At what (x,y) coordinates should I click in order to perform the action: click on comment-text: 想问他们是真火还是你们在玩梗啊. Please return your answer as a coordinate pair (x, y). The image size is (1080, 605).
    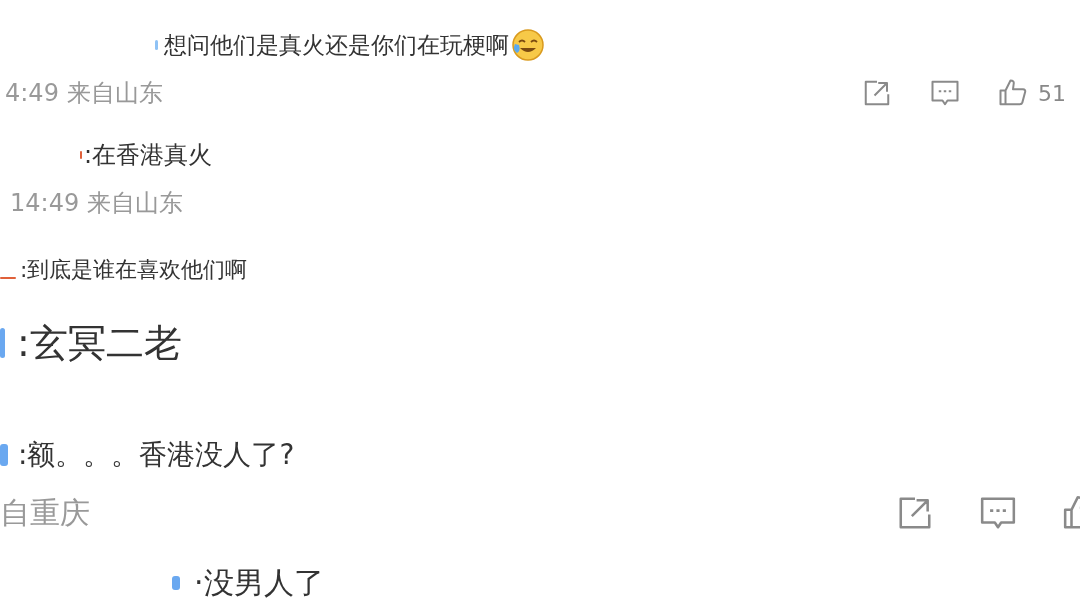
    Looking at the image, I should click on (336, 45).